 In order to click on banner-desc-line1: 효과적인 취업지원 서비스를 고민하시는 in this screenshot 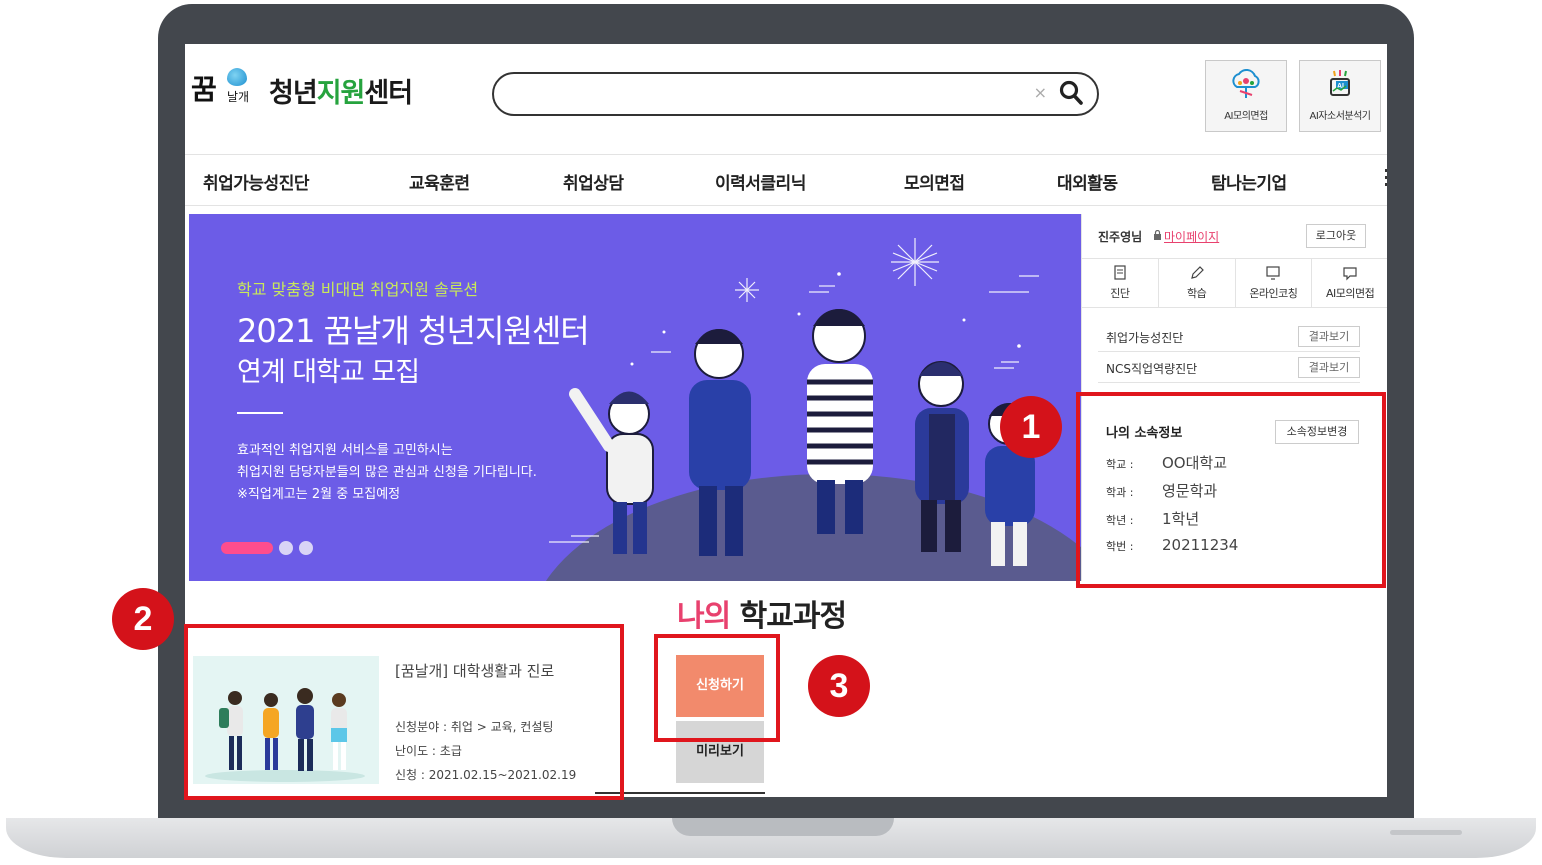, I will do `click(345, 450)`.